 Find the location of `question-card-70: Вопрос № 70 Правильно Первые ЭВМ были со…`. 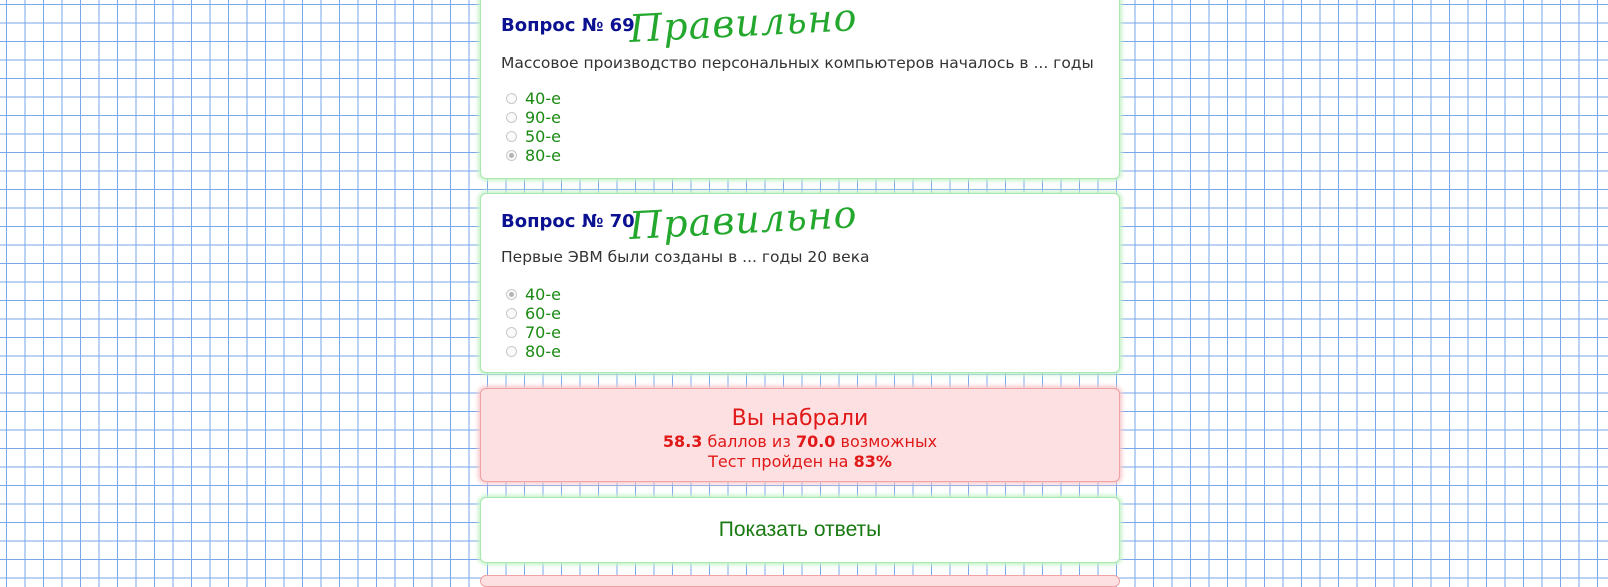

question-card-70: Вопрос № 70 Правильно Первые ЭВМ были со… is located at coordinates (800, 282).